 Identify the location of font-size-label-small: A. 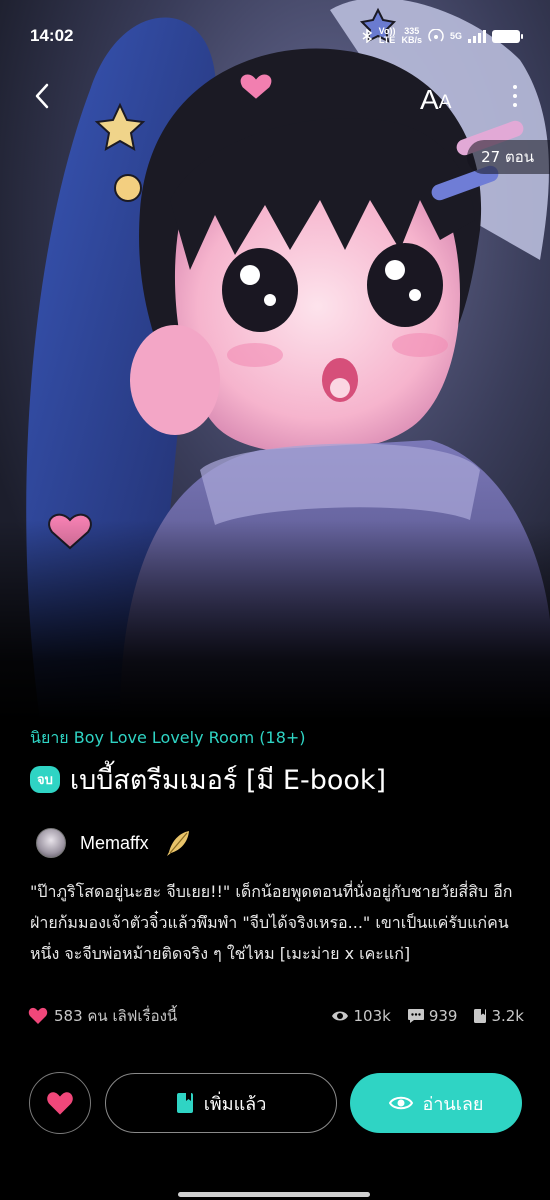
(445, 102).